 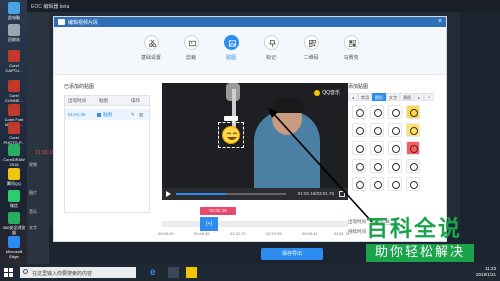 What do you see at coordinates (431, 243) in the screenshot?
I see `site-watermark: 百科全说 助你轻松解决` at bounding box center [431, 243].